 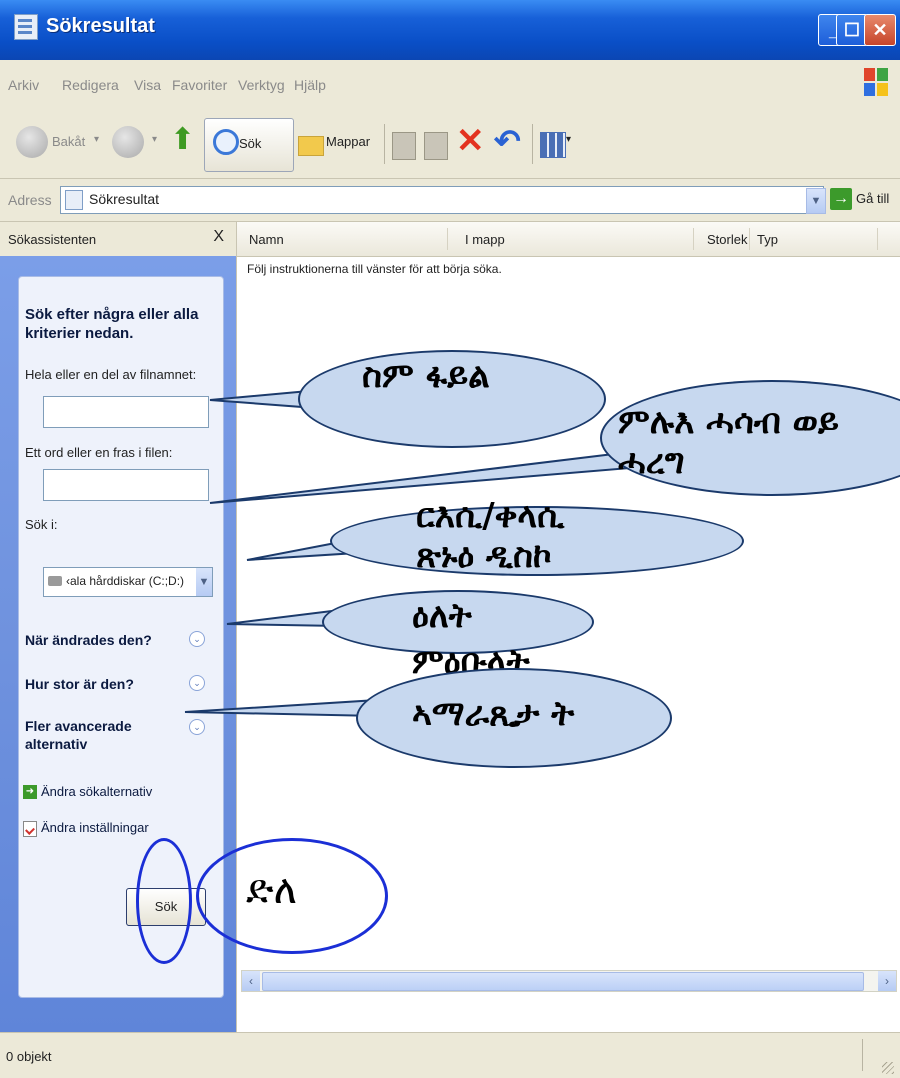 What do you see at coordinates (436, 146) in the screenshot?
I see `copy-to-icon` at bounding box center [436, 146].